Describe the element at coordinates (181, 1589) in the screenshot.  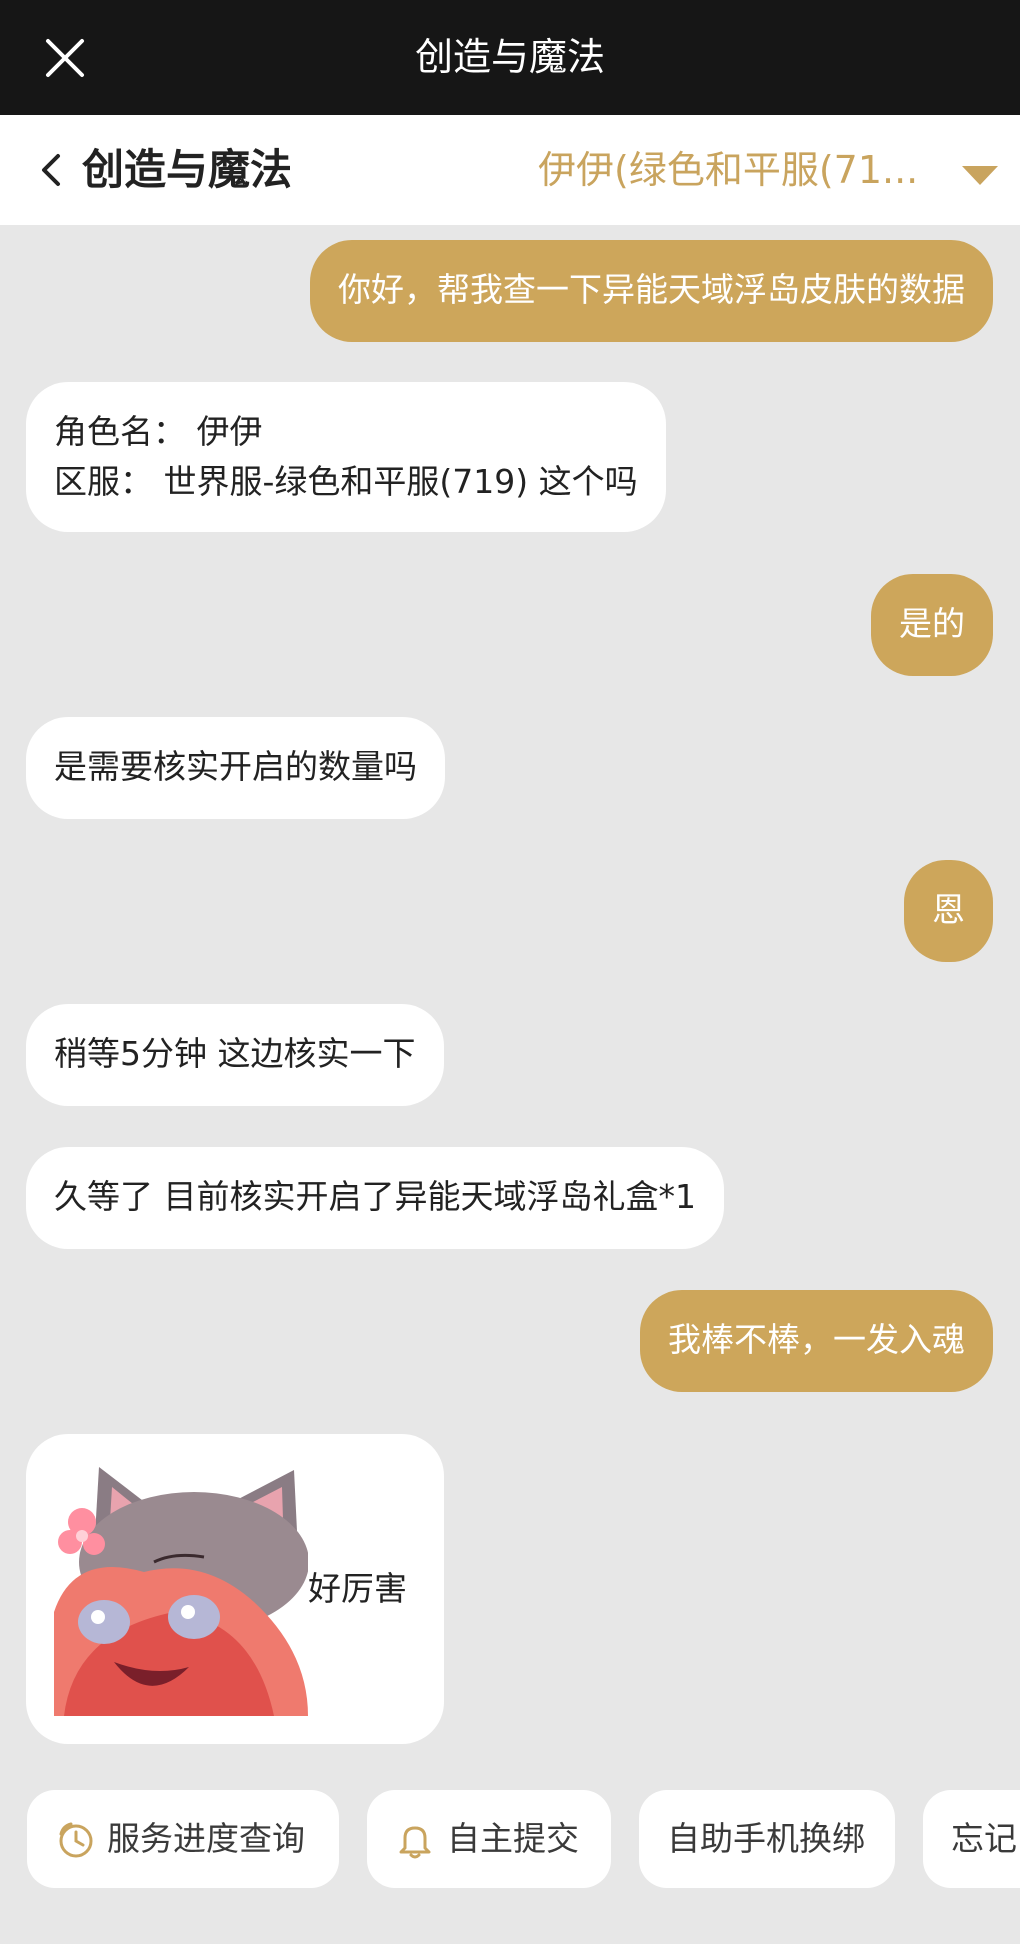
I see `cat-girl-sticker` at that location.